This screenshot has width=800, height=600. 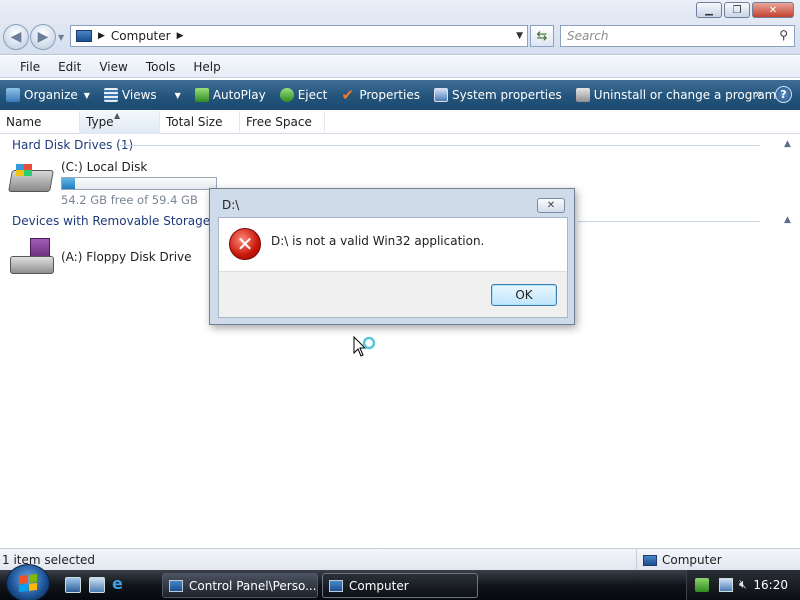 I want to click on close-window-button: ✕, so click(x=773, y=10).